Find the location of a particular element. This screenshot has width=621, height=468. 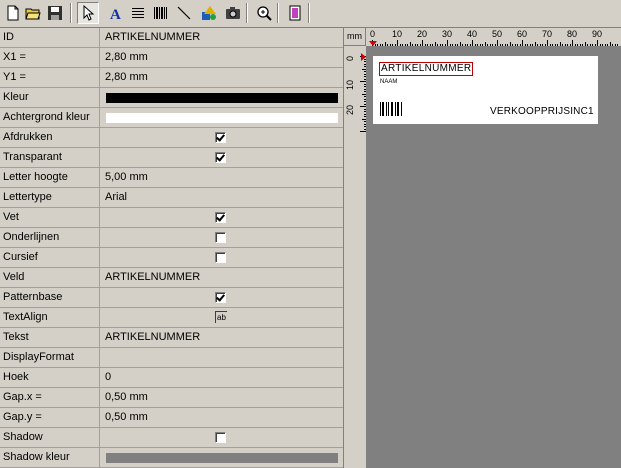

select-pointer-icon is located at coordinates (88, 13).